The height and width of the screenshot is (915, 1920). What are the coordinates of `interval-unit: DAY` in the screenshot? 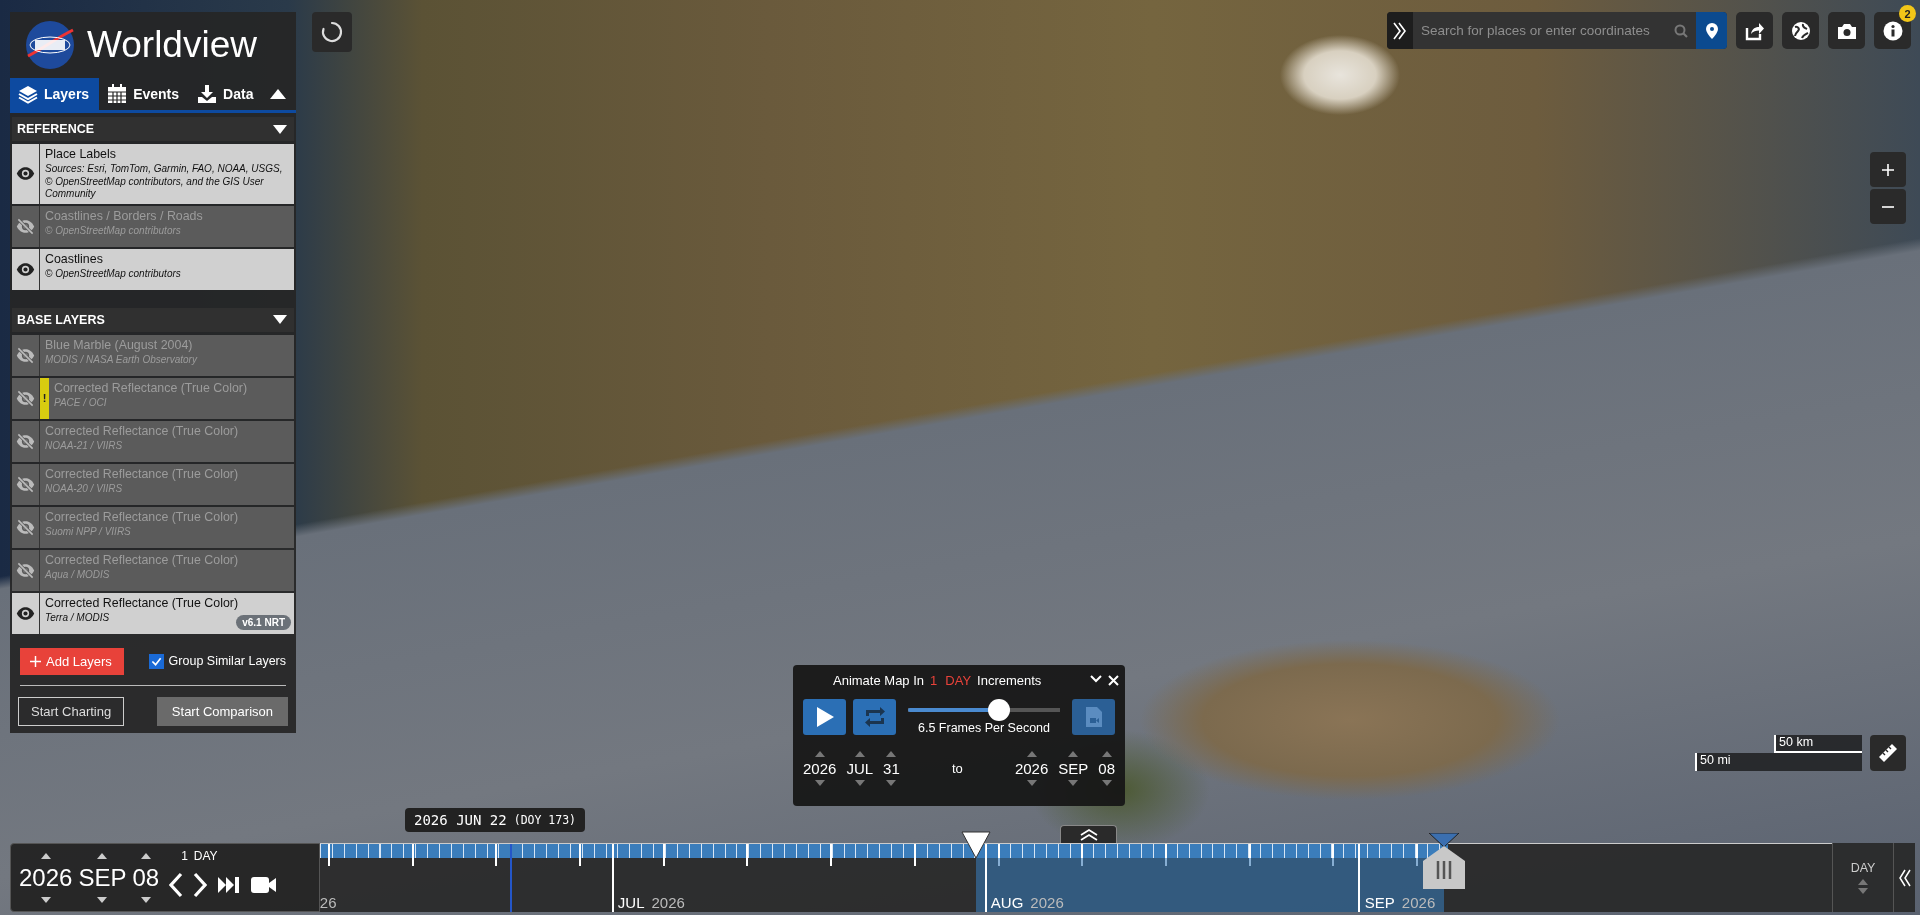 It's located at (205, 855).